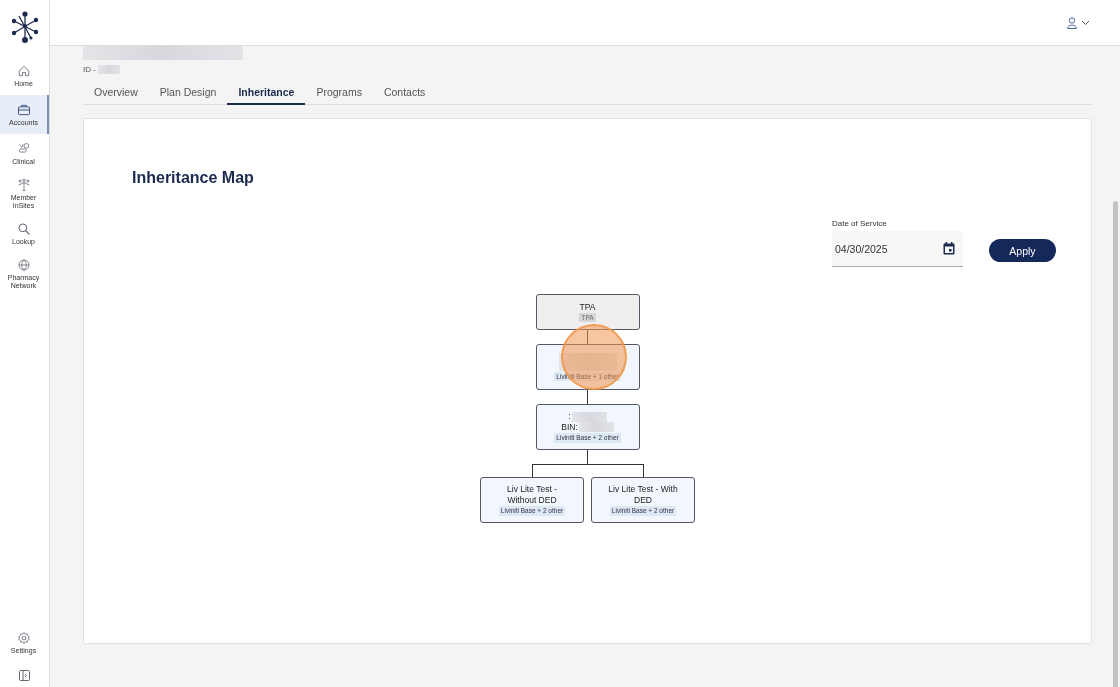 This screenshot has height=687, width=1120. What do you see at coordinates (339, 91) in the screenshot?
I see `tab: Programs` at bounding box center [339, 91].